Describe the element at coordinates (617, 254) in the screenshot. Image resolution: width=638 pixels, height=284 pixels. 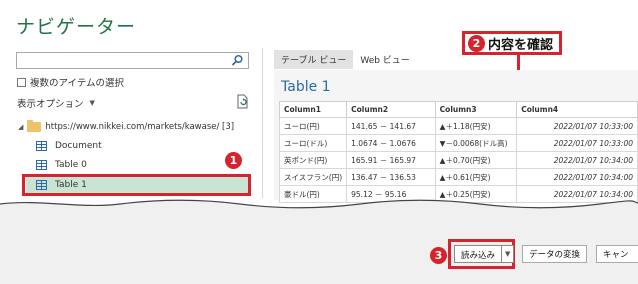
I see `cancel-button: キャン` at that location.